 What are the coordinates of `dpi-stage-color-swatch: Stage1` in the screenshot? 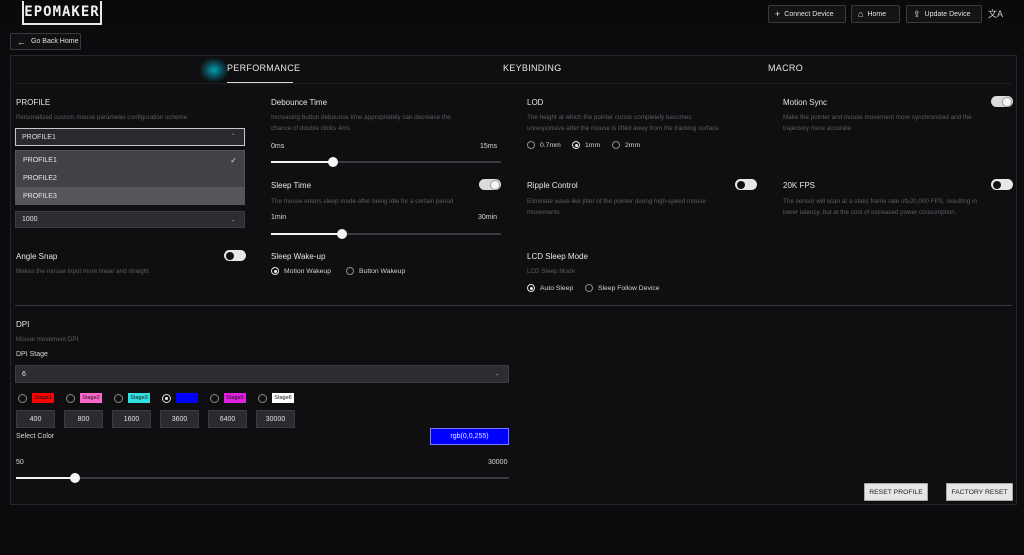 It's located at (43, 398).